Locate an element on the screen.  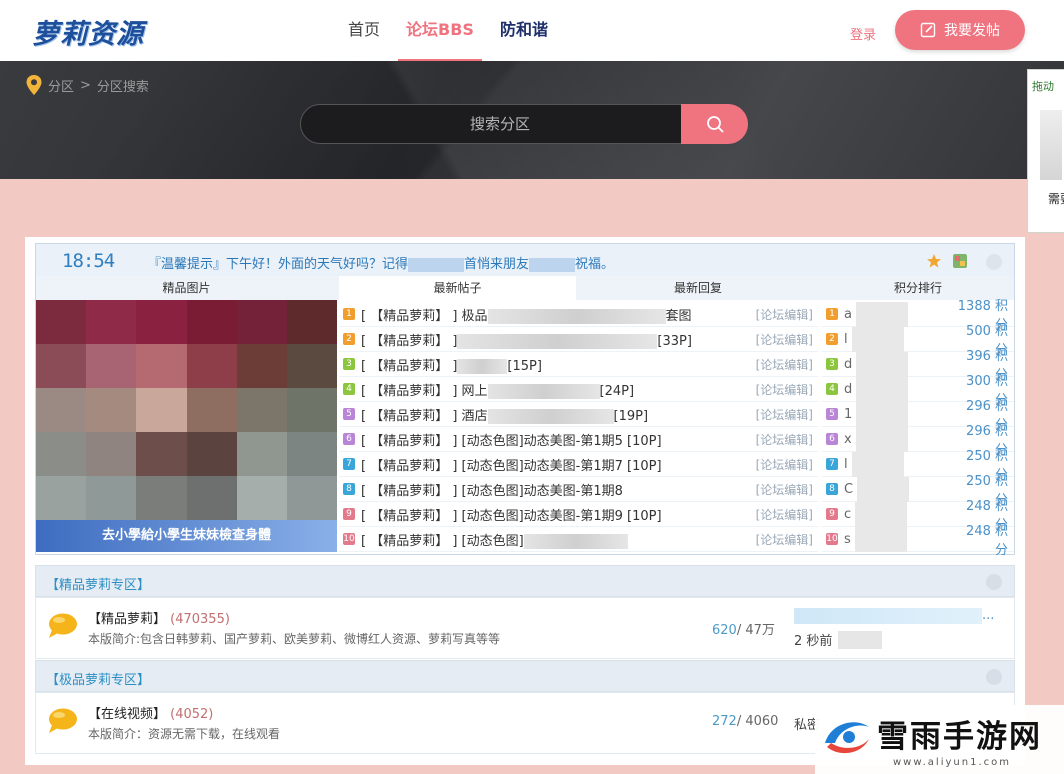
new-post-button: 我要发帖 is located at coordinates (960, 30).